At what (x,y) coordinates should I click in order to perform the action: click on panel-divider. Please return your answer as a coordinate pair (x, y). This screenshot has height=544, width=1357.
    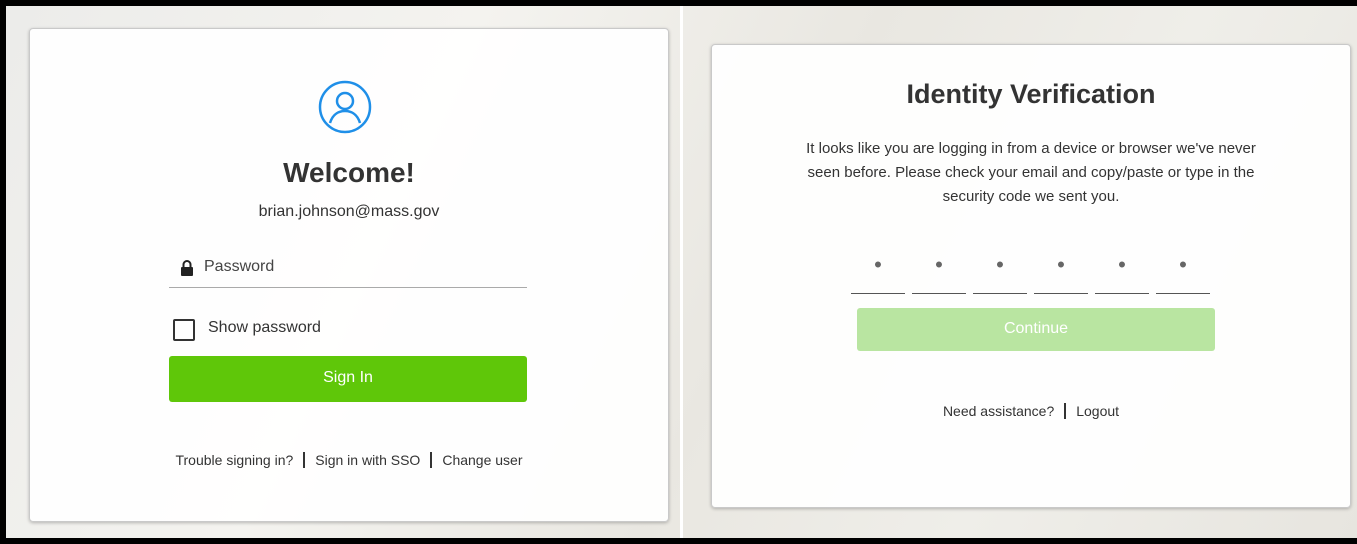
    Looking at the image, I should click on (681, 272).